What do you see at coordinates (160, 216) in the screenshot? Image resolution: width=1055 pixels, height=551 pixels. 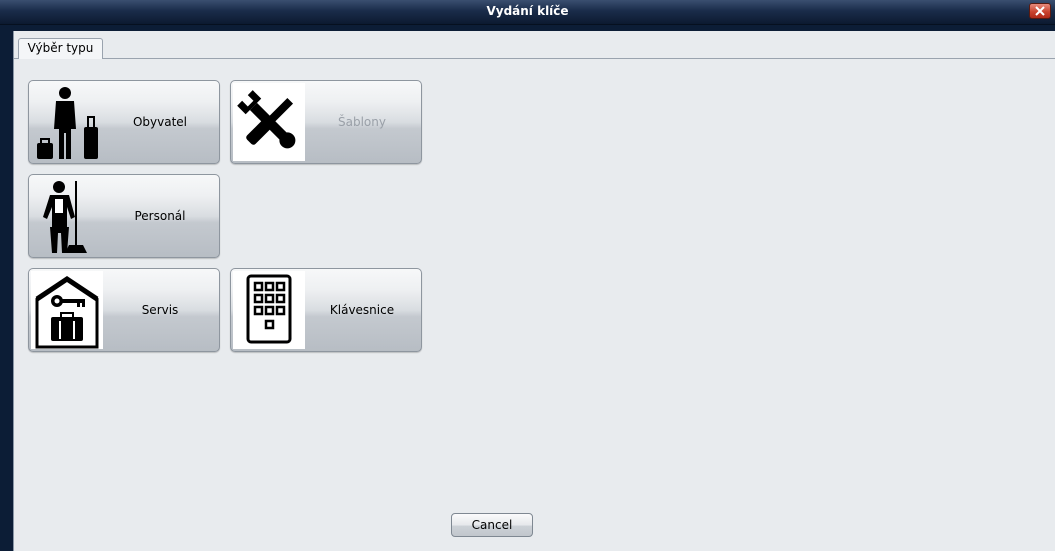 I see `staff-label: Personál` at bounding box center [160, 216].